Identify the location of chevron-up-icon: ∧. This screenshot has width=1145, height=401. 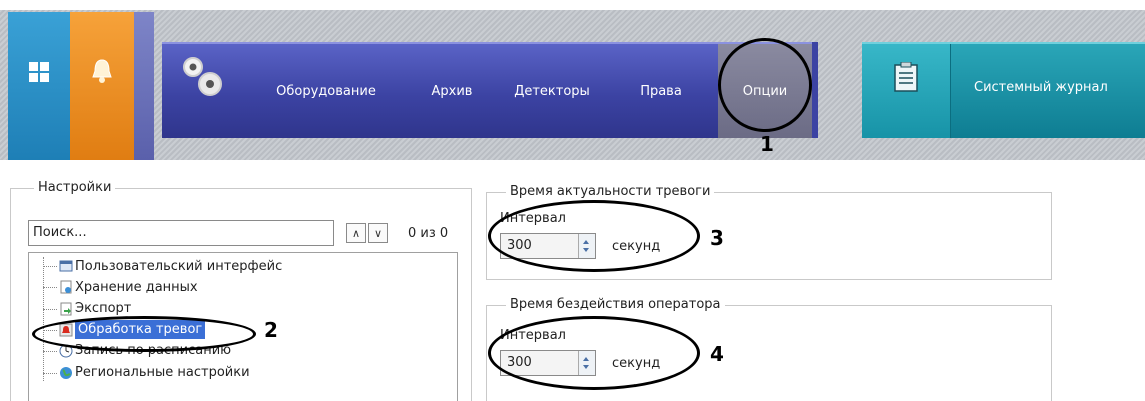
(356, 233).